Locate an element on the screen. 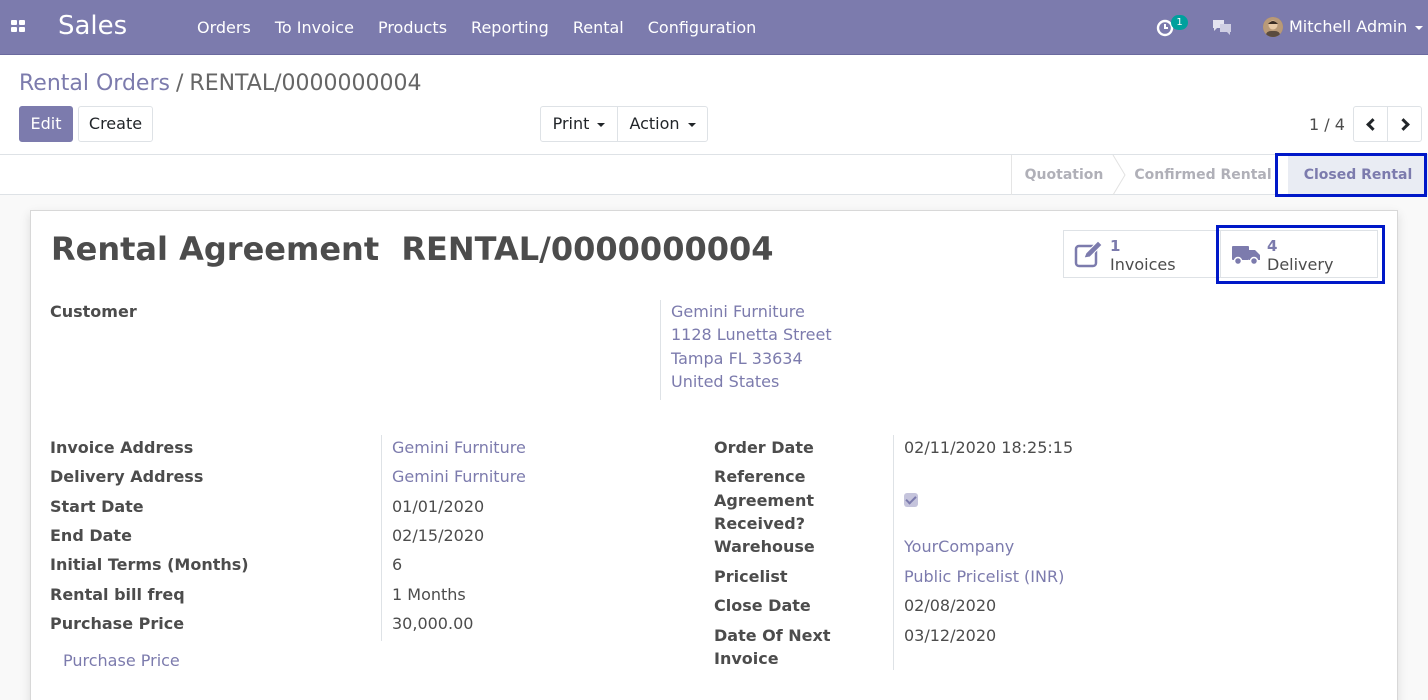 This screenshot has height=700, width=1428. pager-value: 1 / 4 is located at coordinates (1327, 124).